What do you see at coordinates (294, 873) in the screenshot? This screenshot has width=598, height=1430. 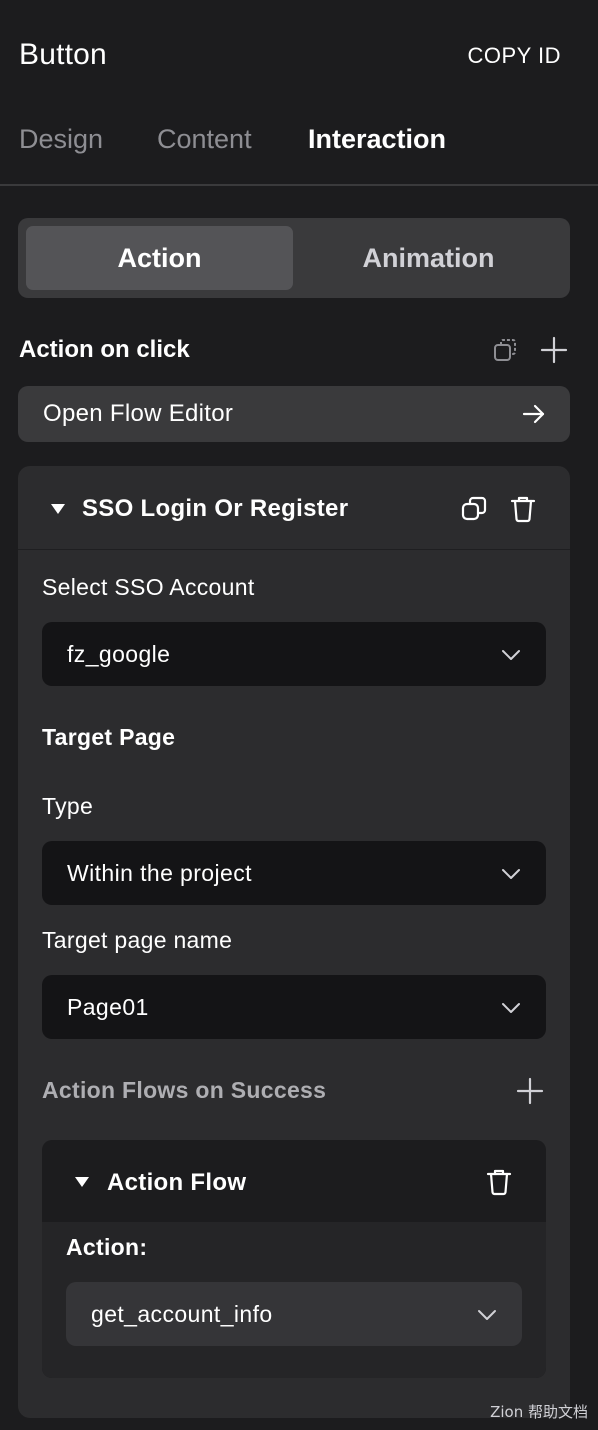 I see `type-select: Within the project` at bounding box center [294, 873].